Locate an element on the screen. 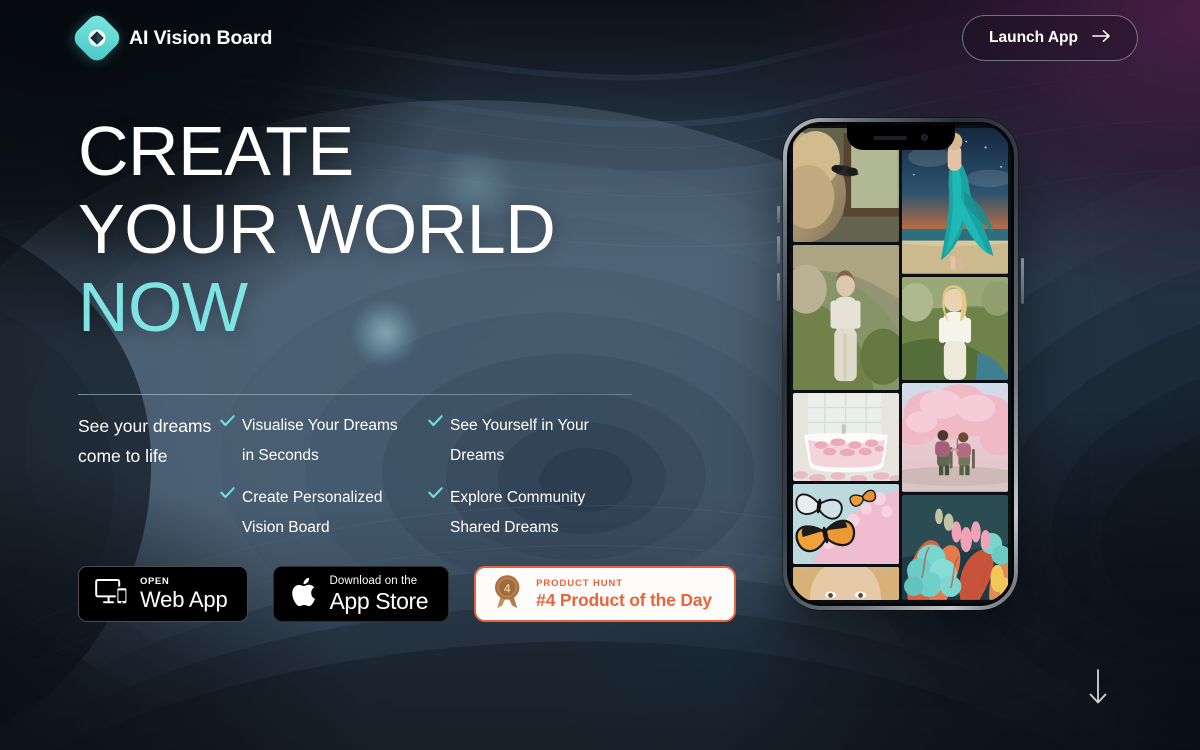  arrow-down-icon is located at coordinates (1098, 689).